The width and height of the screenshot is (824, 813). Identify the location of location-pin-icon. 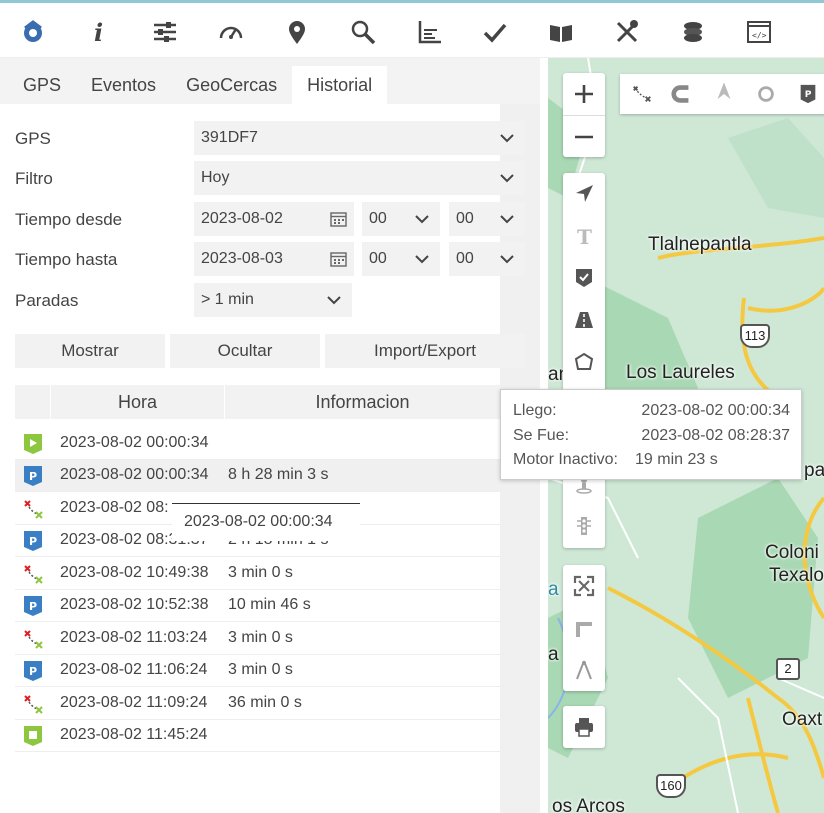
(297, 32).